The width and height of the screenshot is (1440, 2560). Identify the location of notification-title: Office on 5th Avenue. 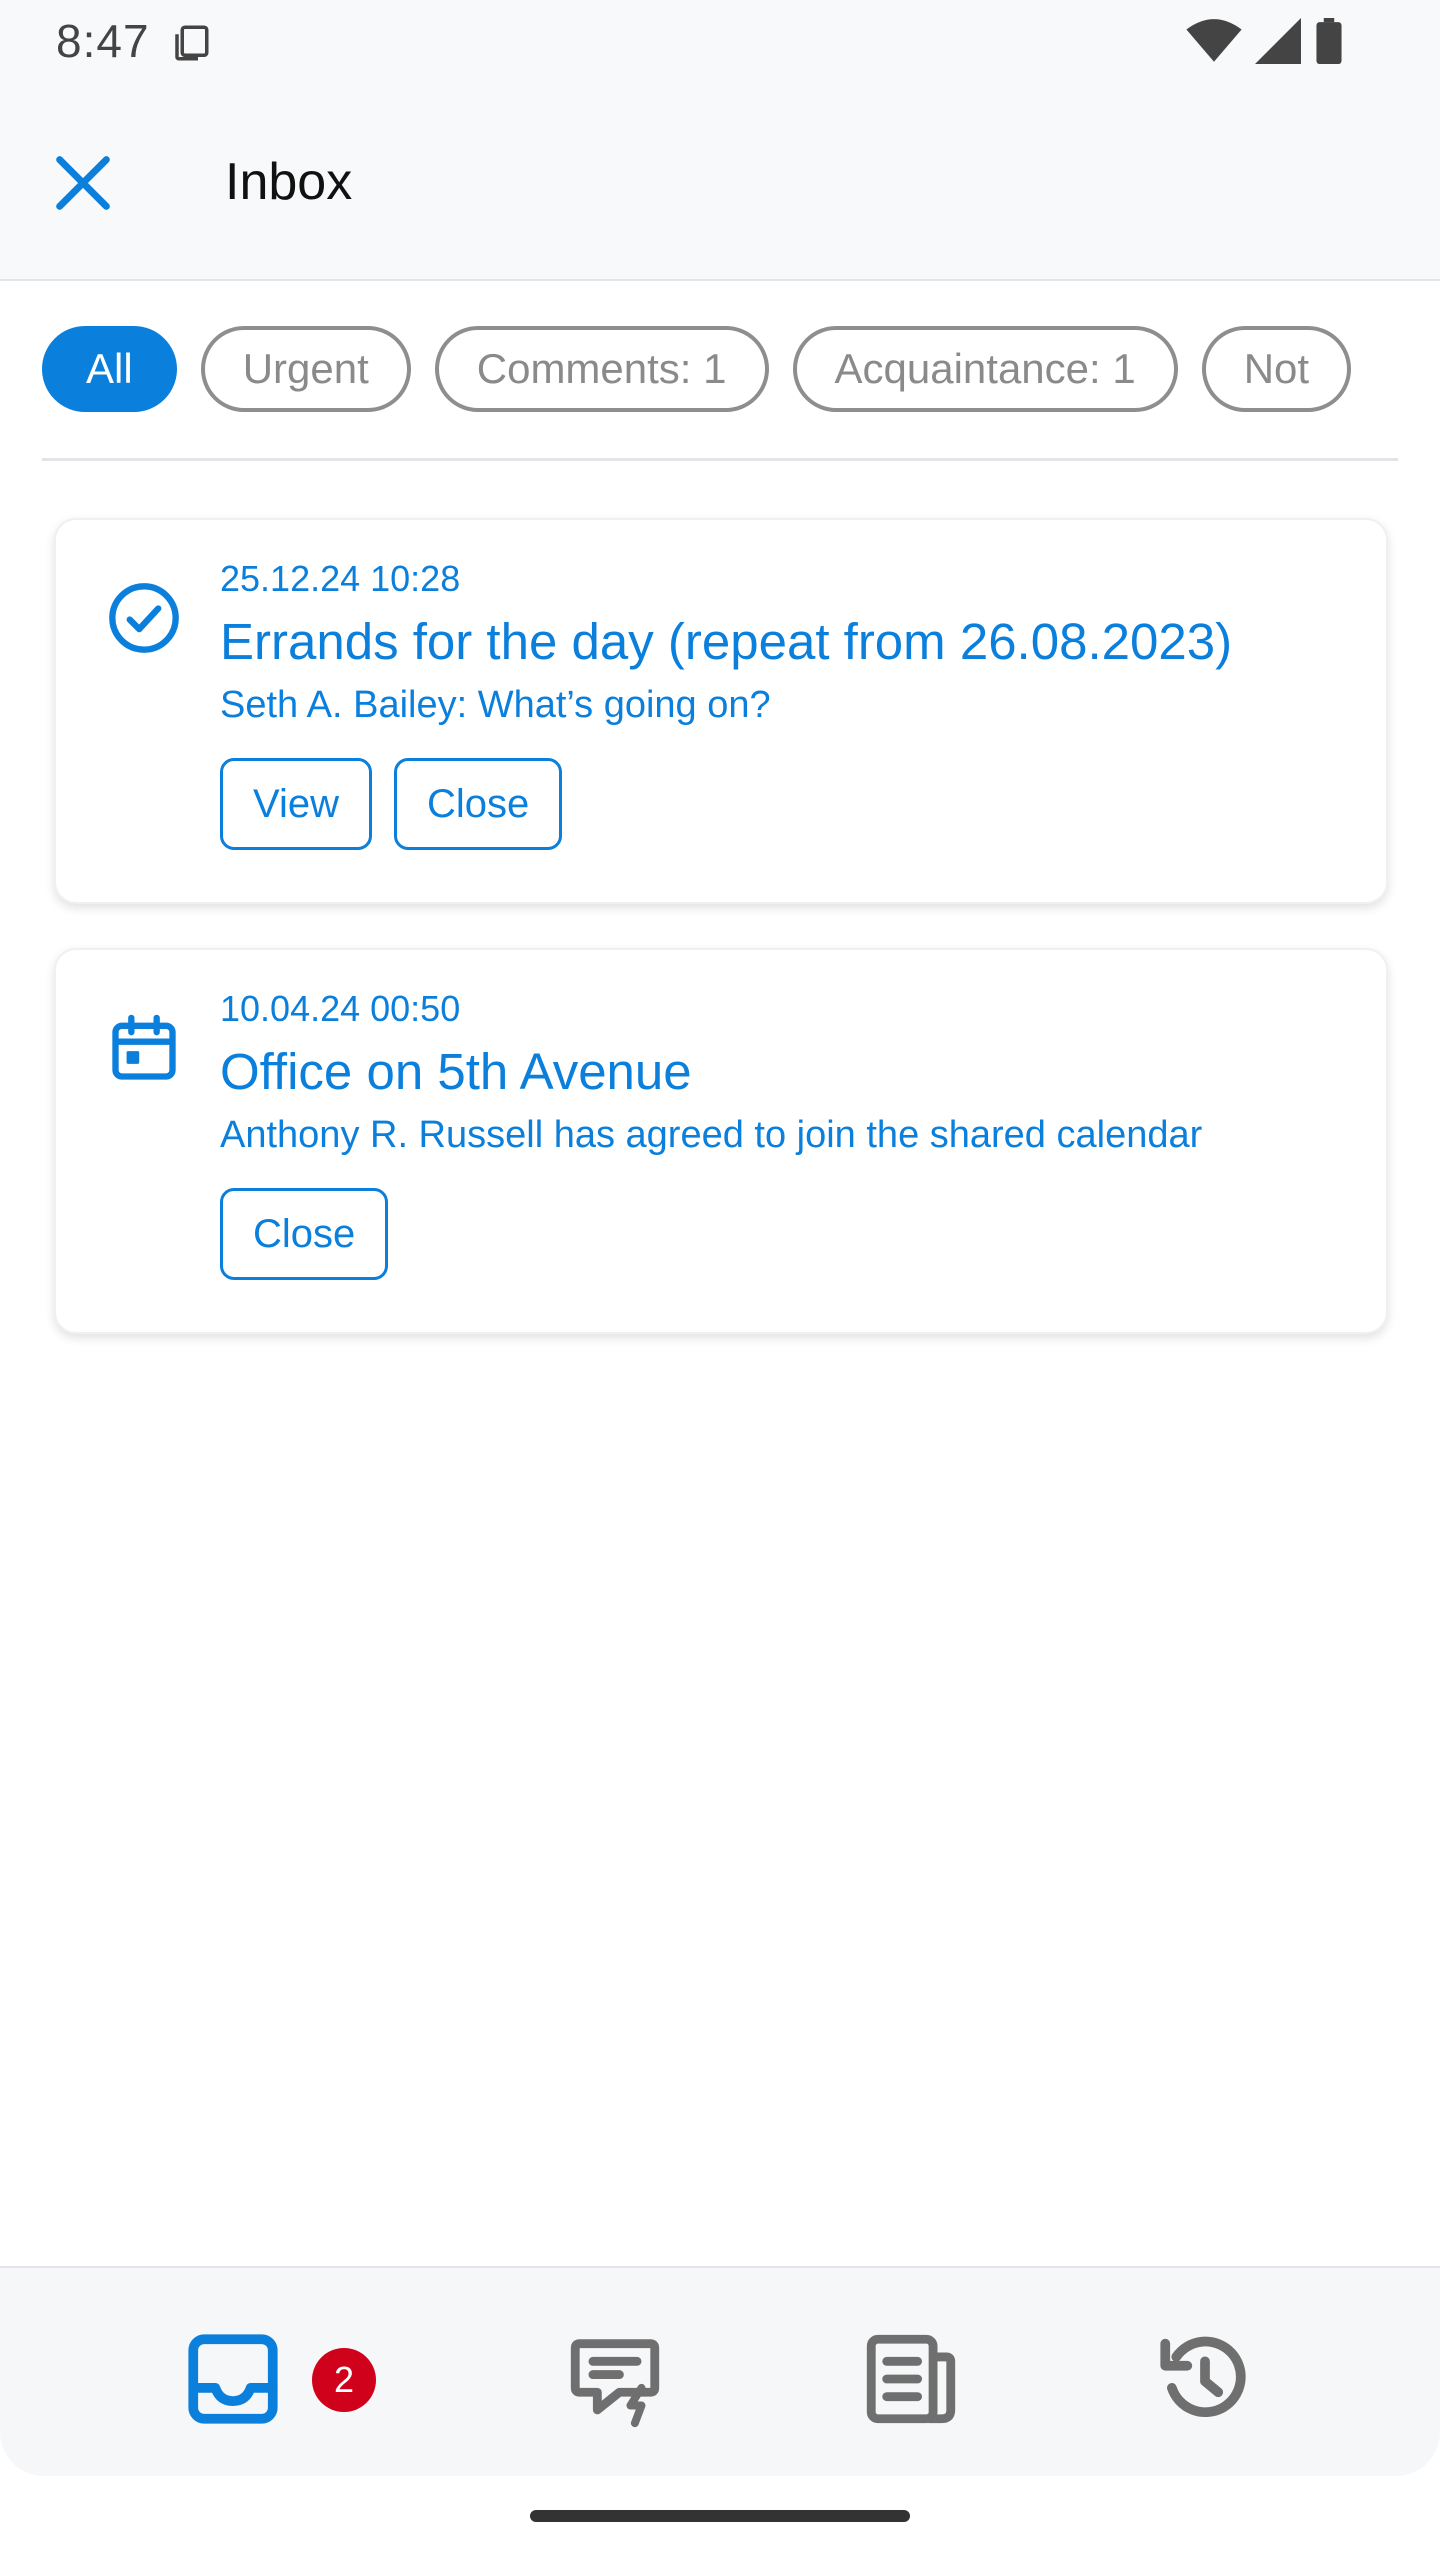
(456, 1071).